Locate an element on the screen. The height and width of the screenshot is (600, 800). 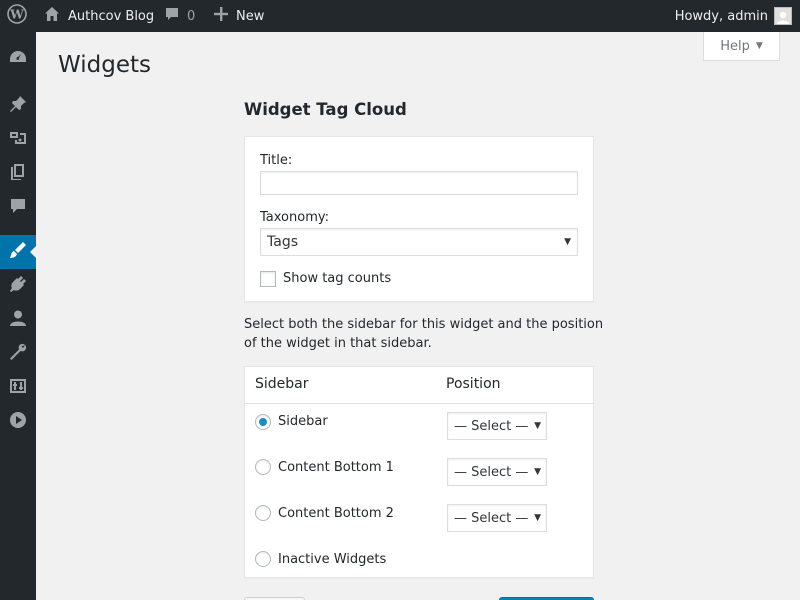
header-divider is located at coordinates (419, 403).